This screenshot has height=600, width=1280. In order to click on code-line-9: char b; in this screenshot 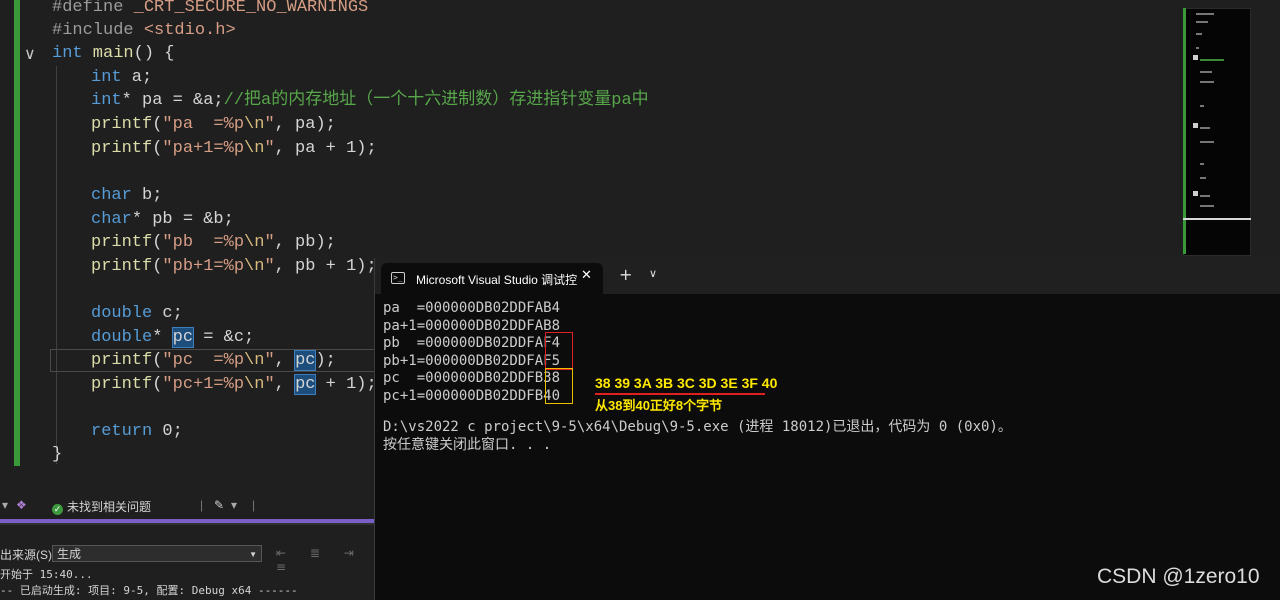, I will do `click(107, 195)`.